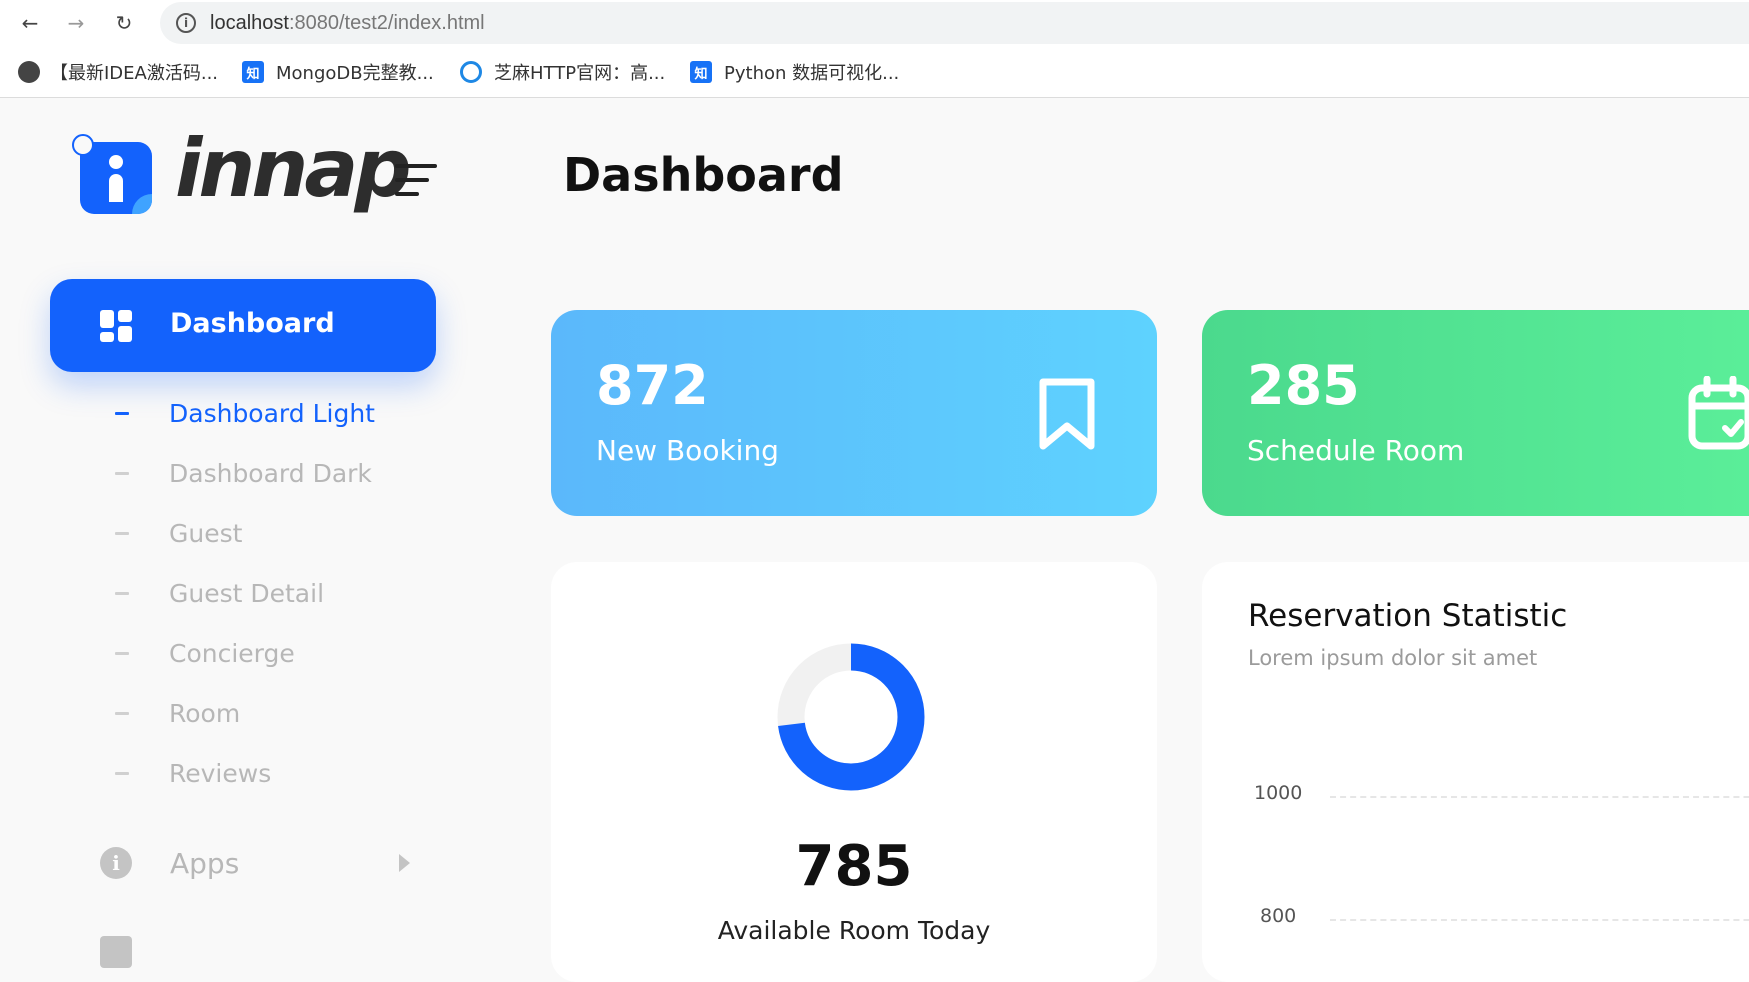  Describe the element at coordinates (29, 72) in the screenshot. I see `globe-icon` at that location.